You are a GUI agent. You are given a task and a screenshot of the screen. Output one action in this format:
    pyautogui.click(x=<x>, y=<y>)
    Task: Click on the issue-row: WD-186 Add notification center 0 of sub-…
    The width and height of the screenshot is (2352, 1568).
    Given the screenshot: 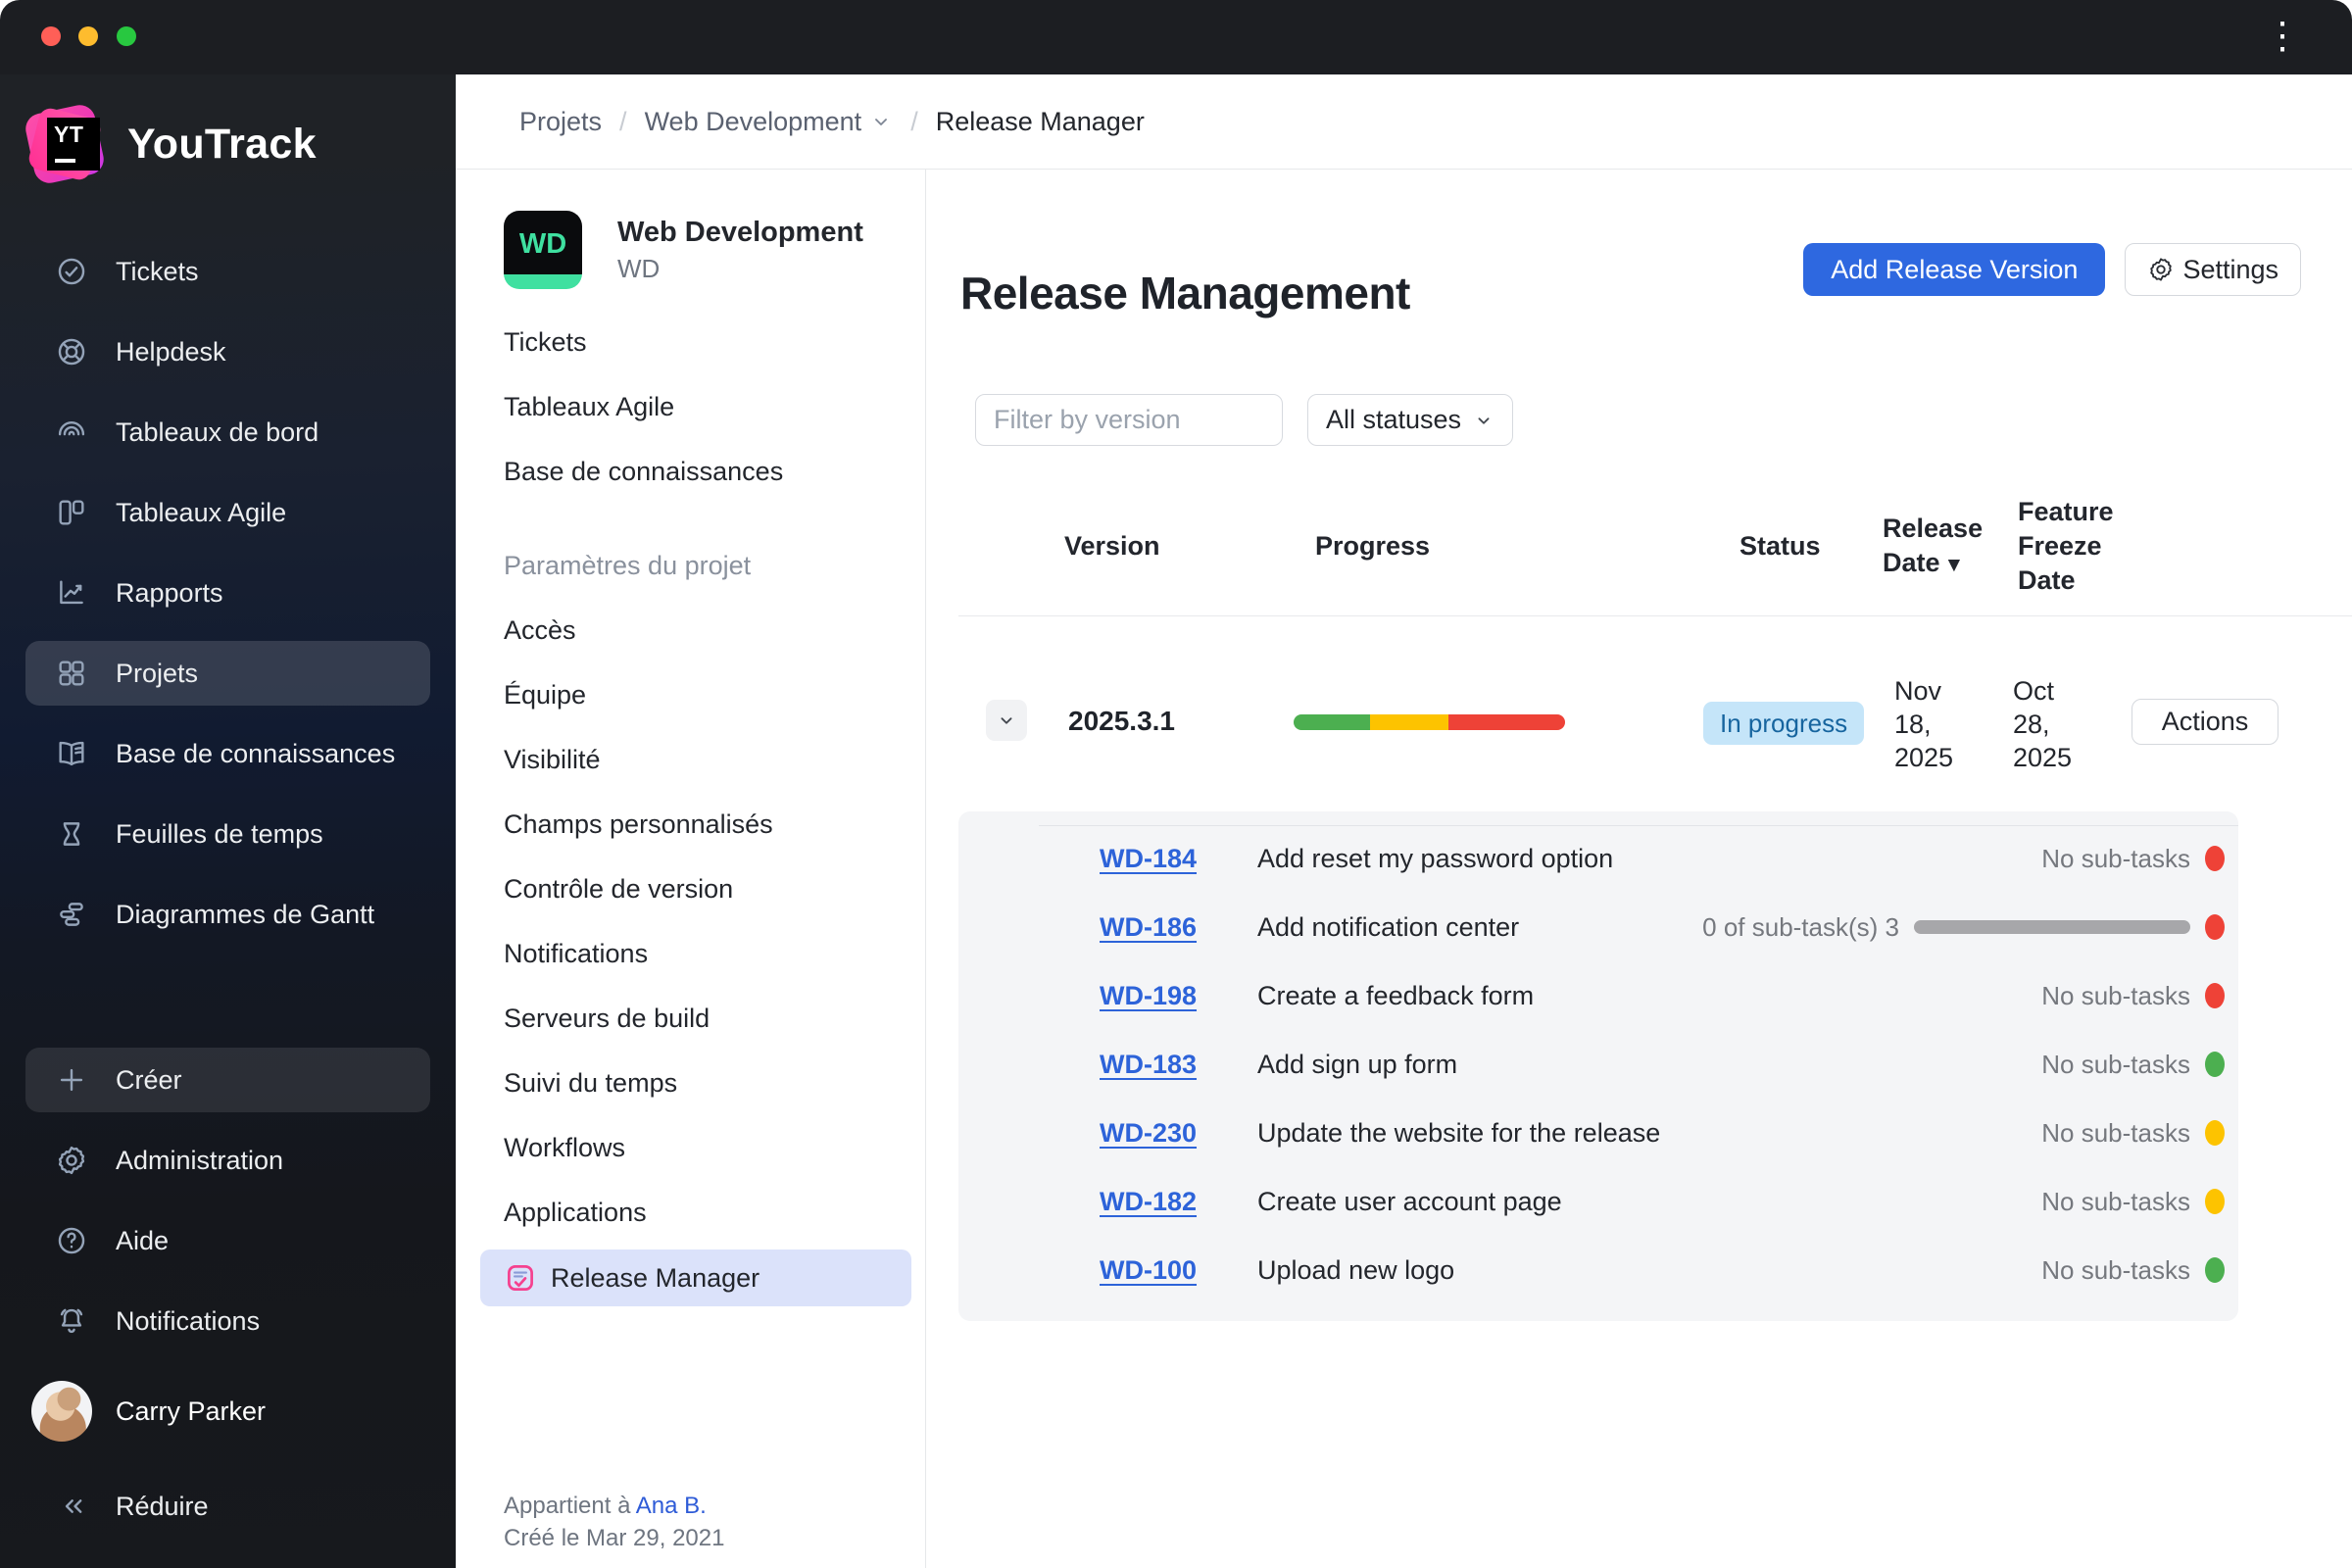 What is the action you would take?
    pyautogui.click(x=1598, y=927)
    